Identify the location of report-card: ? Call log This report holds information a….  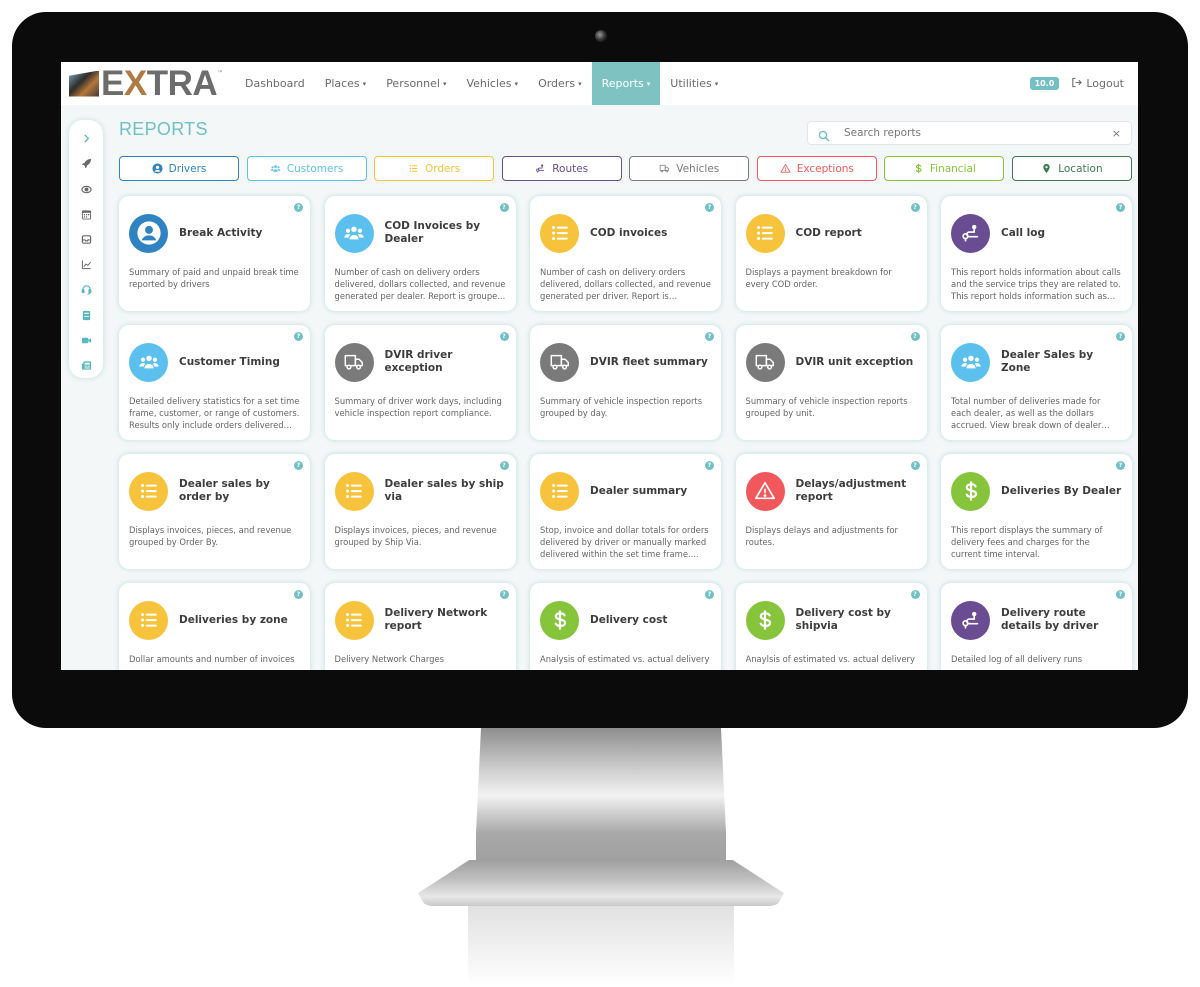
(1036, 253).